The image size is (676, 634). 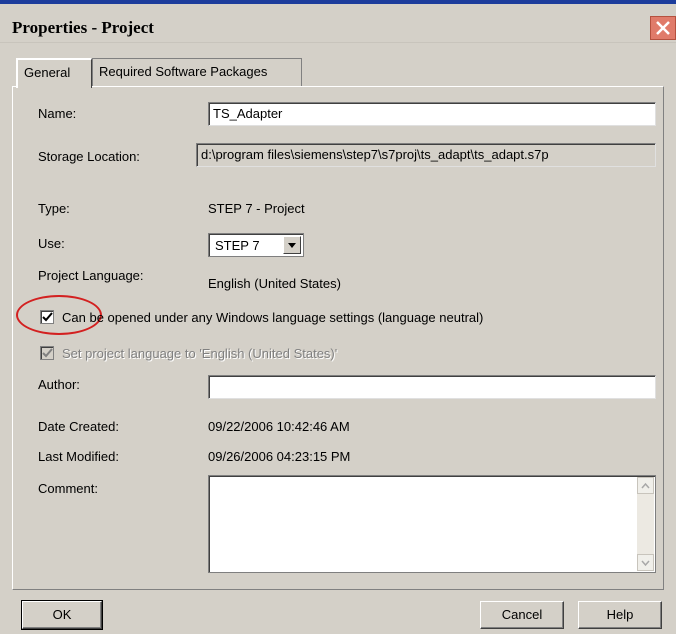 What do you see at coordinates (47, 72) in the screenshot?
I see `tab-general-label: General` at bounding box center [47, 72].